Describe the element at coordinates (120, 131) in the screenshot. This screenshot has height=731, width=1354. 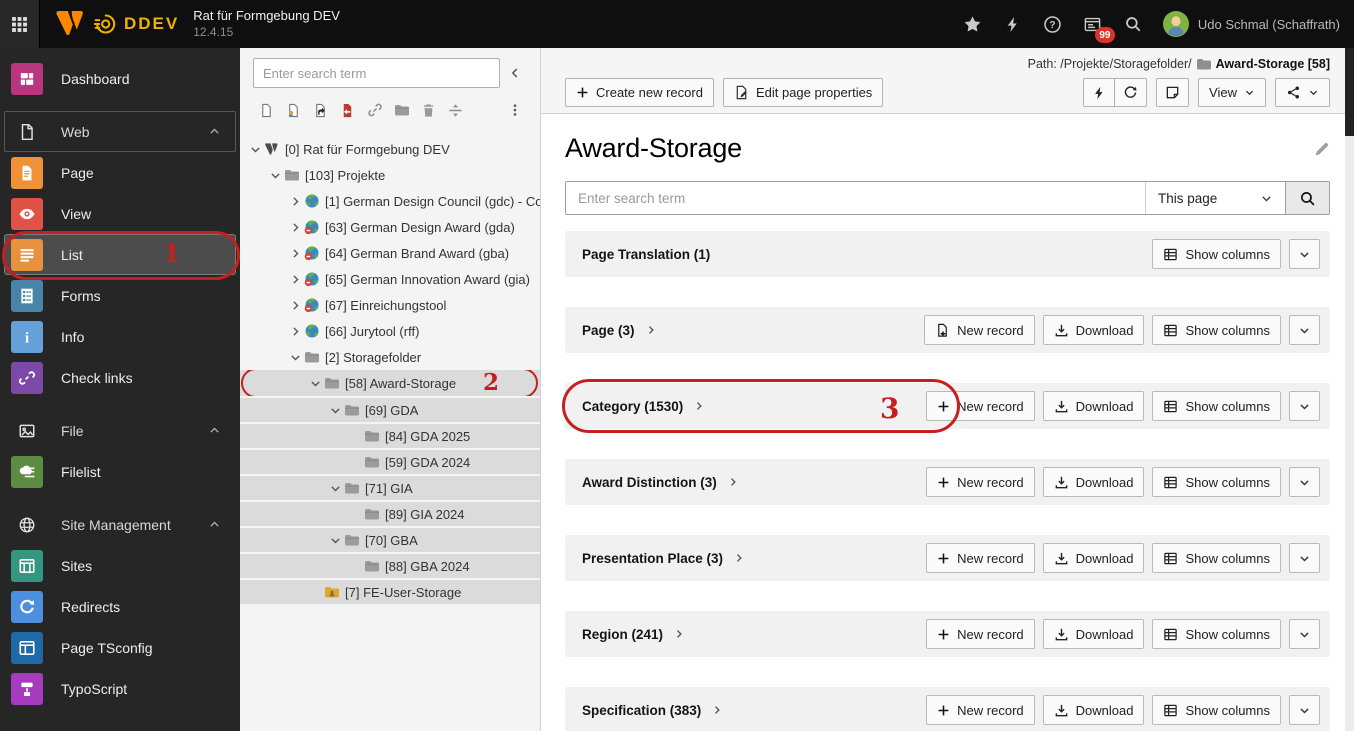
I see `sidebar-item-web: Web` at that location.